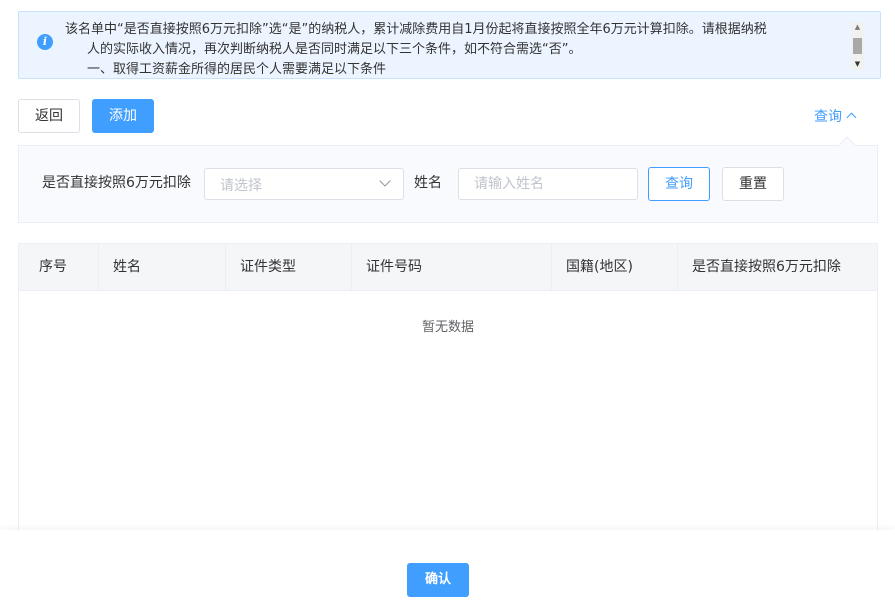 Image resolution: width=895 pixels, height=615 pixels. What do you see at coordinates (448, 179) in the screenshot?
I see `search-panel: 是否直接按照6万元扣除 请选择 姓名 查询 重置` at bounding box center [448, 179].